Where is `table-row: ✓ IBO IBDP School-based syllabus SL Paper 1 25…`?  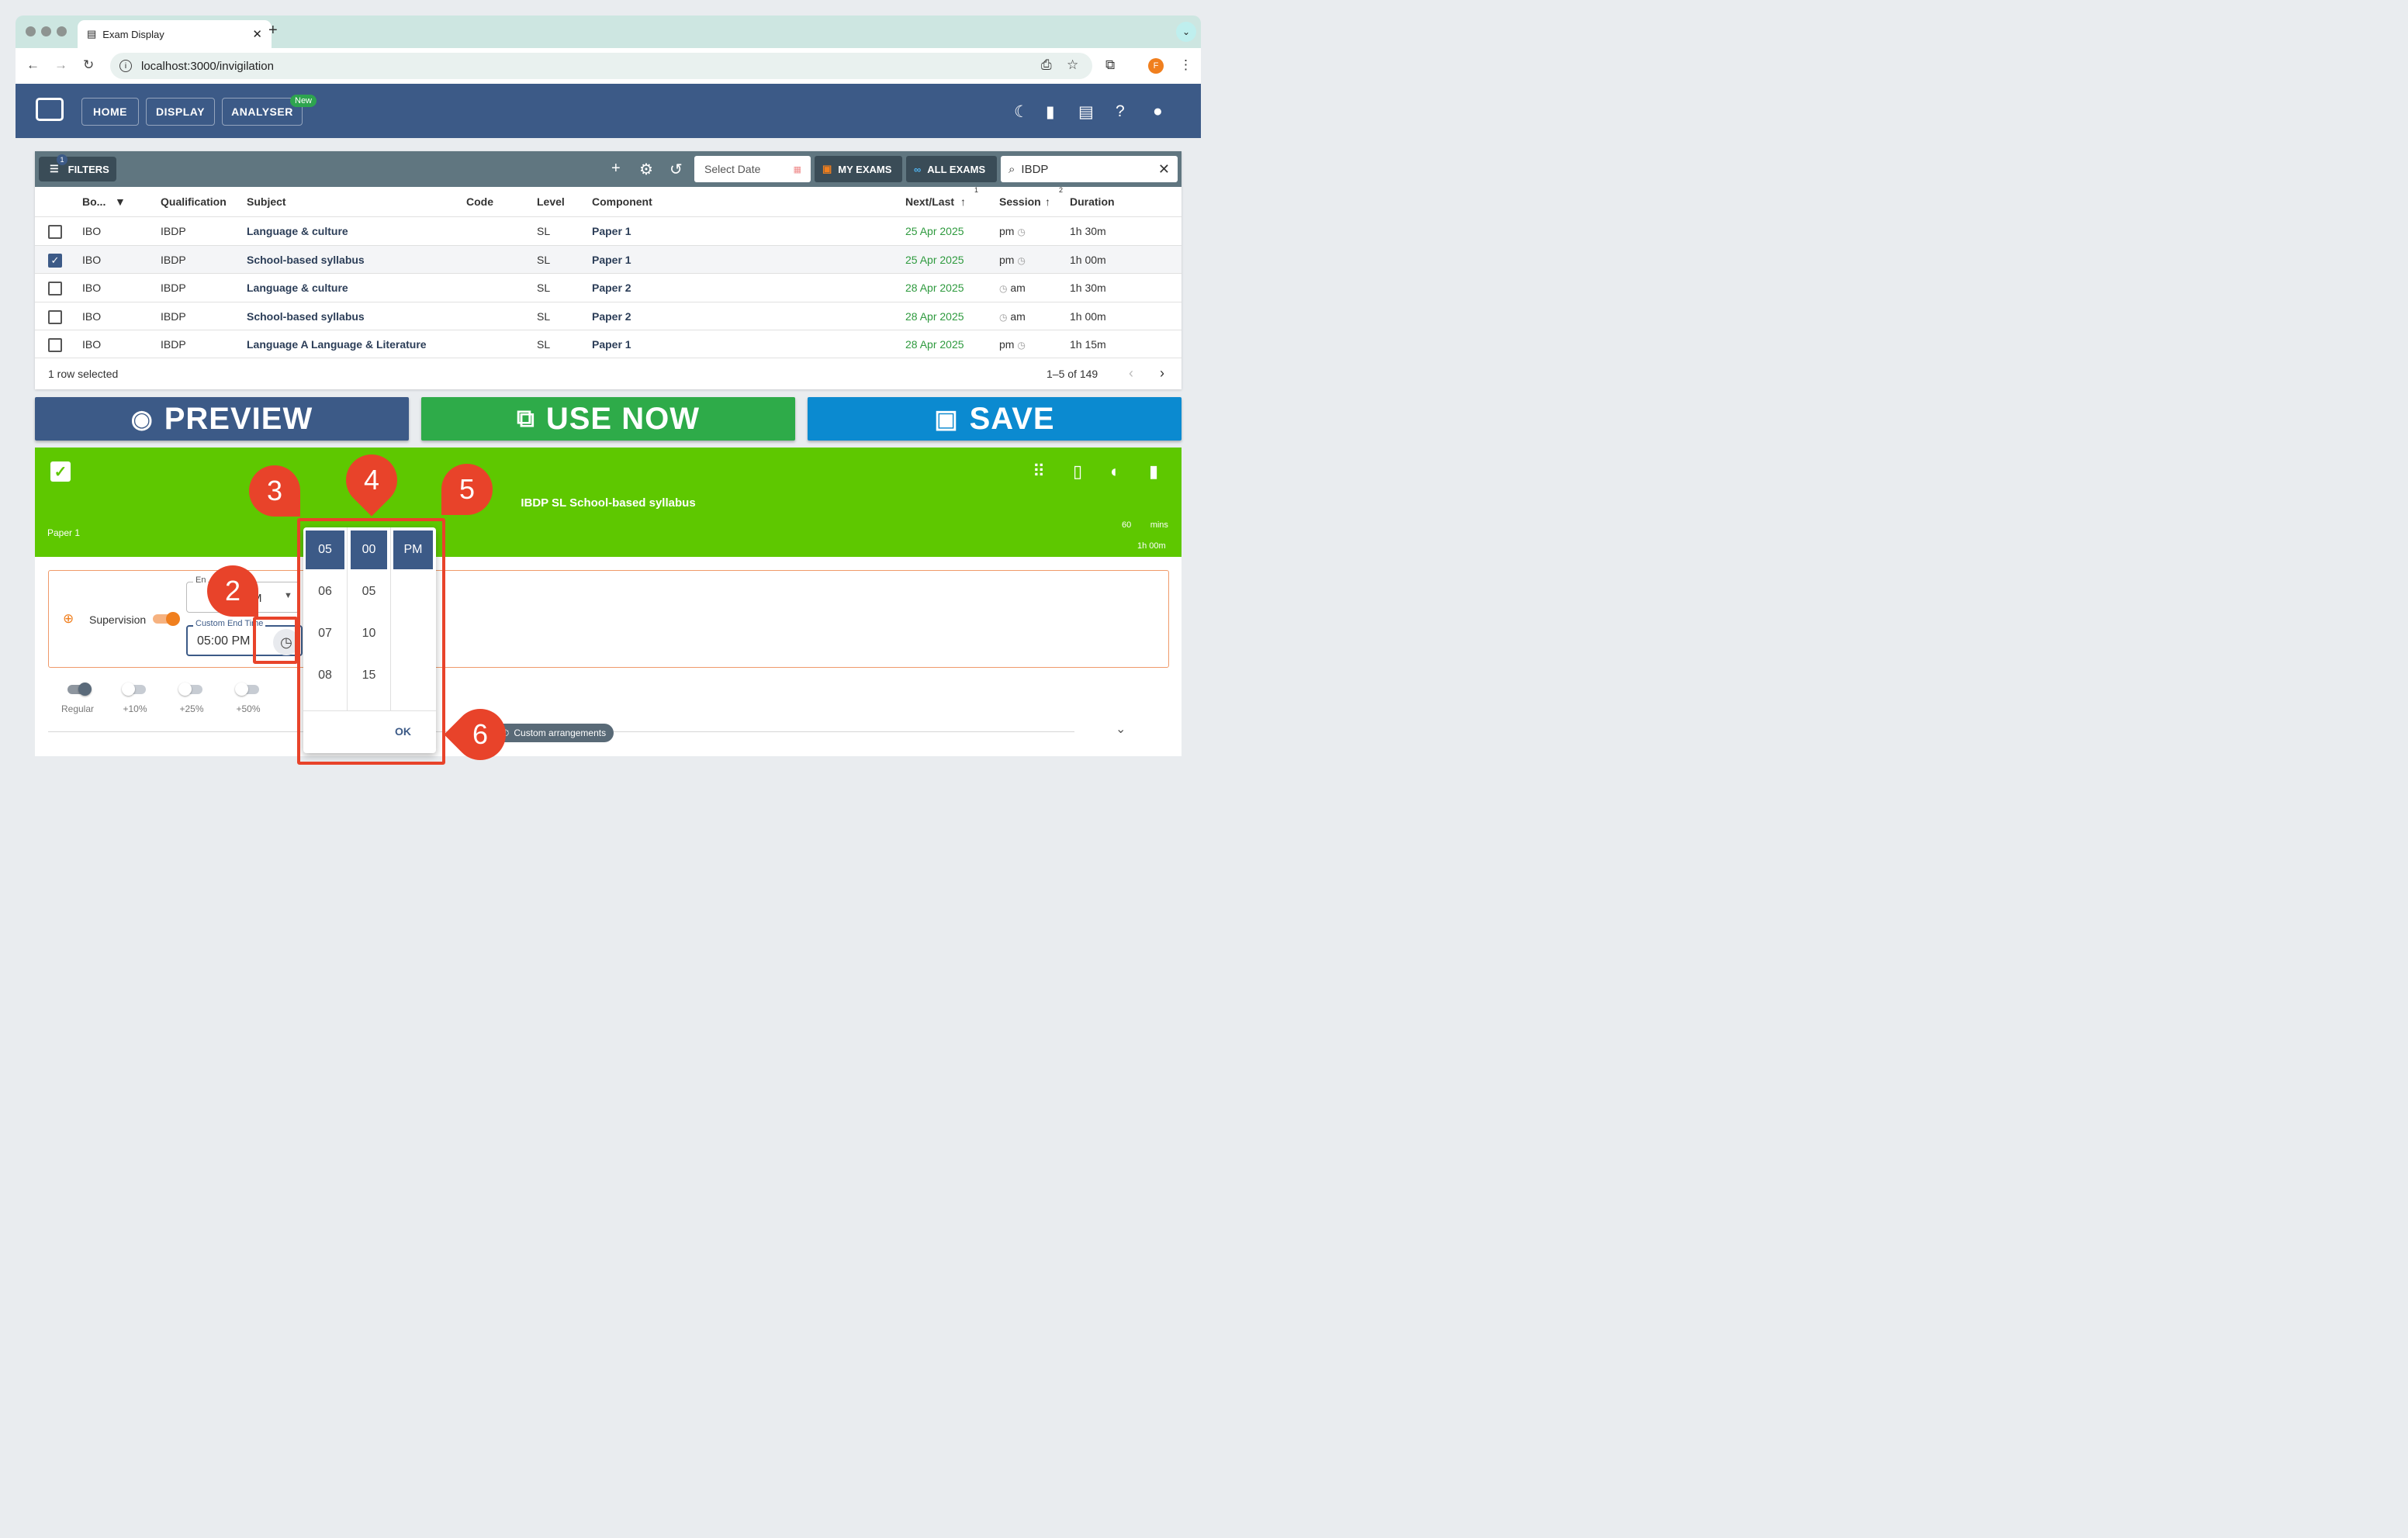
table-row: ✓ IBO IBDP School-based syllabus SL Paper 1 25… is located at coordinates (608, 258).